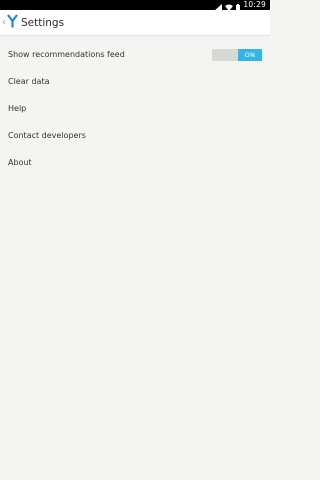  Describe the element at coordinates (135, 162) in the screenshot. I see `settings-item-about: About` at that location.